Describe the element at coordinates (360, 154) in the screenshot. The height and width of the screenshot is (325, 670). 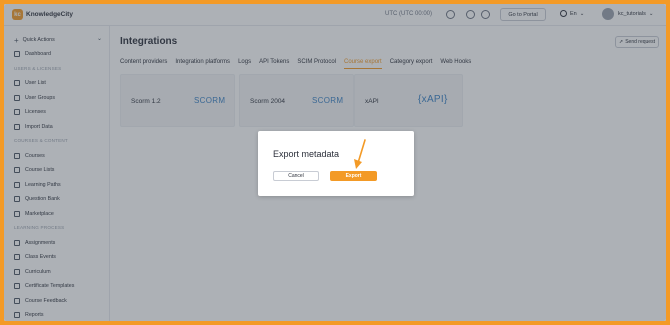
I see `annotation-arrow-icon` at that location.